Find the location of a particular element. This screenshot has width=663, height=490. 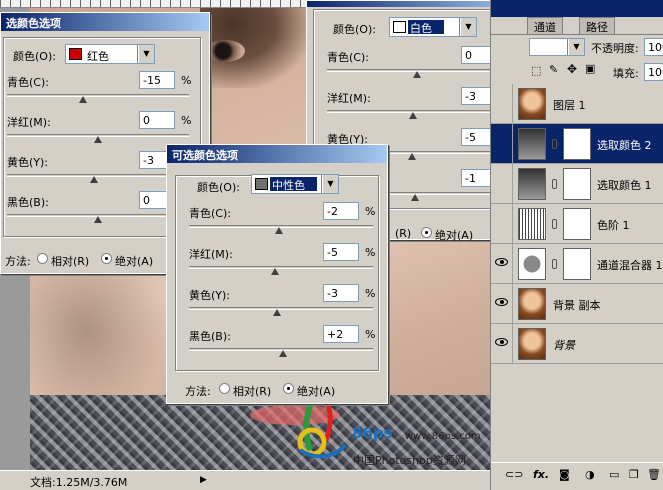

method-label: 方法: is located at coordinates (18, 261).